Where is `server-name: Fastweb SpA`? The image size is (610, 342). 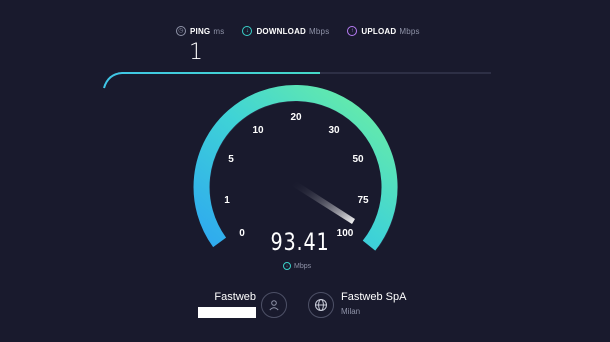 server-name: Fastweb SpA is located at coordinates (373, 297).